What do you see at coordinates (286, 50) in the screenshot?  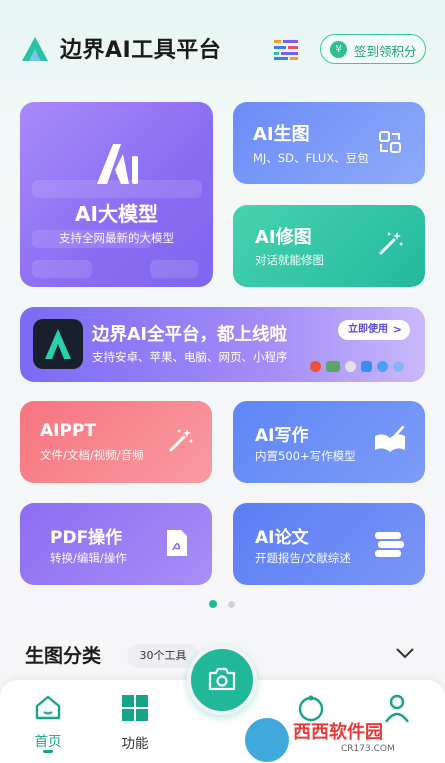 I see `apps-menu-icon` at bounding box center [286, 50].